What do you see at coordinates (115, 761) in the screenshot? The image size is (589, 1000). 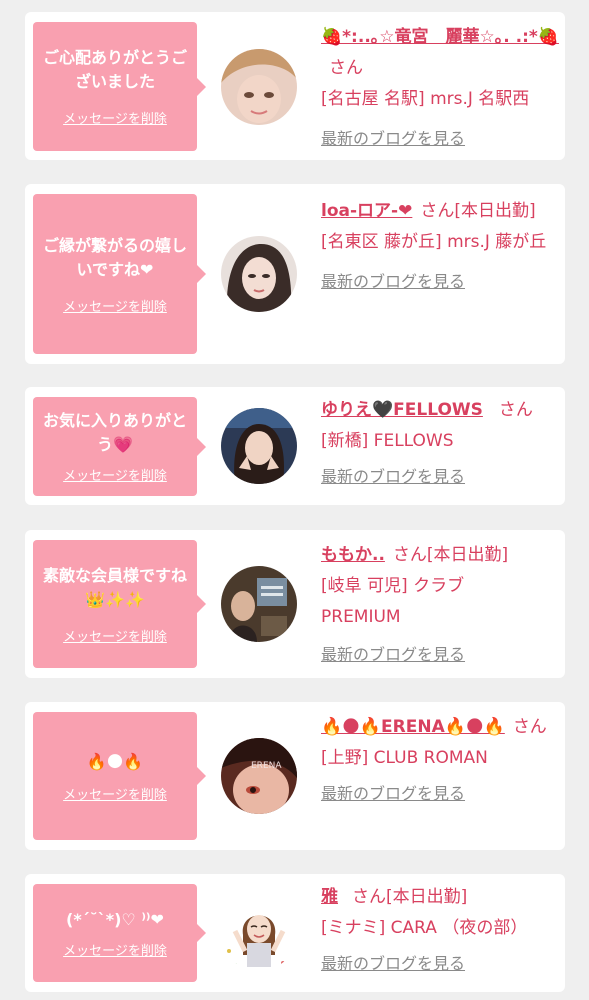 I see `message-text: 🔥🌑🔥` at bounding box center [115, 761].